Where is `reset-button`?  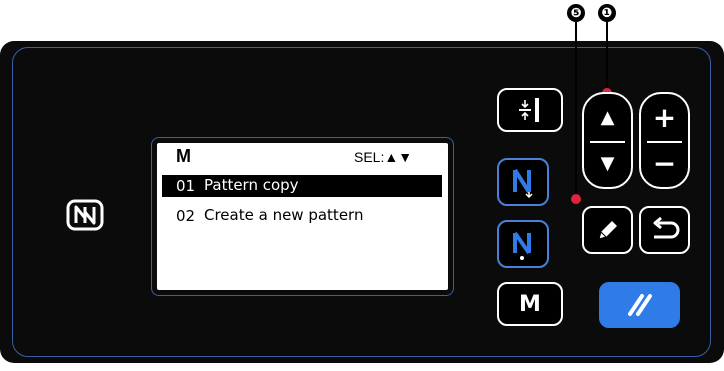
reset-button is located at coordinates (639, 305).